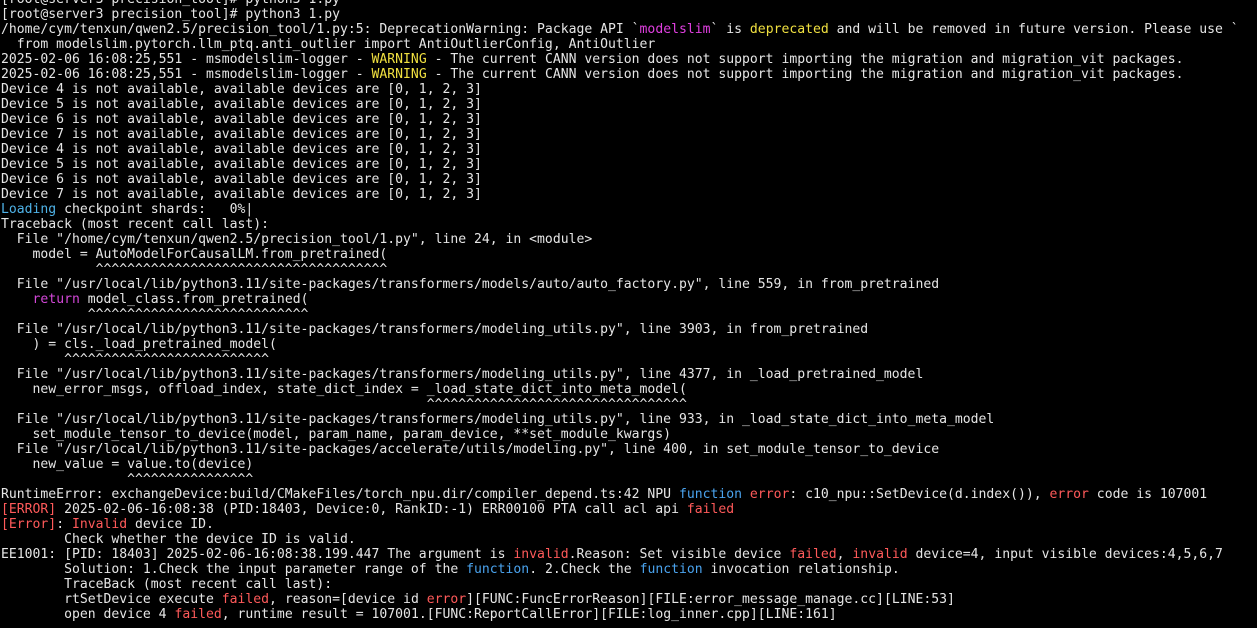 This screenshot has width=1257, height=628. What do you see at coordinates (139, 344) in the screenshot?
I see `terminal-text-span: ) = cls._load_pretrained_model(` at bounding box center [139, 344].